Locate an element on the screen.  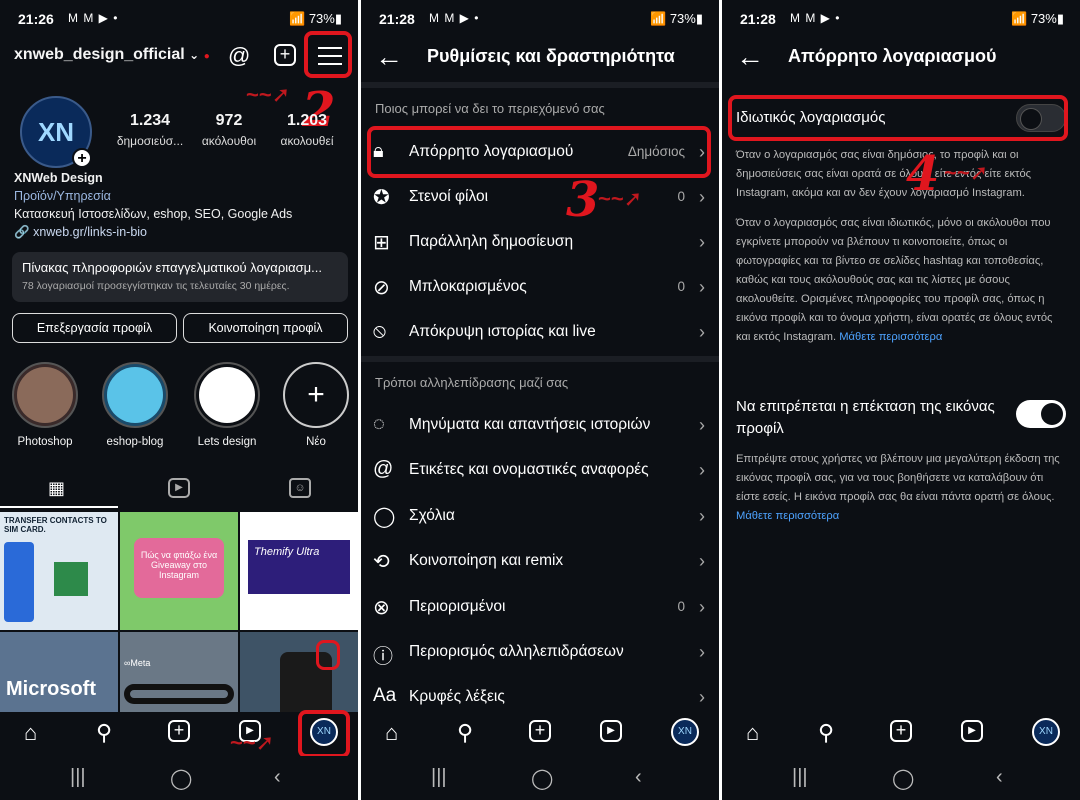
profile-link: 🔗 xnweb.gr/links-in-bio is located at coordinates (80, 232).